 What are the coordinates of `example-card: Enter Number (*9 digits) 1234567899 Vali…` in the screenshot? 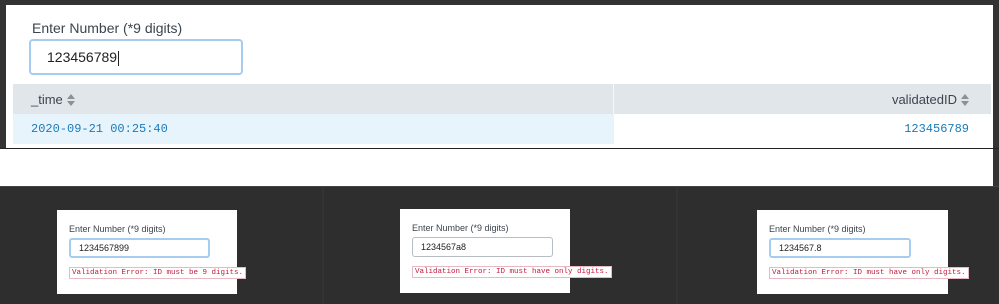 It's located at (152, 252).